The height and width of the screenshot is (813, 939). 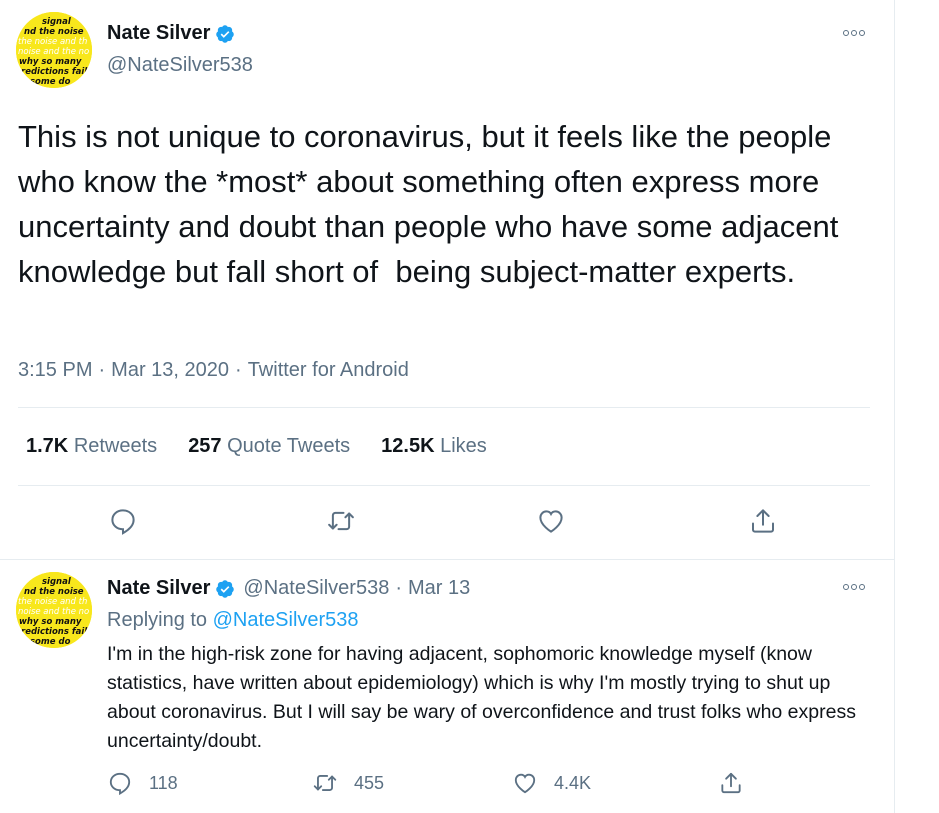 I want to click on retweet-count: 455, so click(x=369, y=782).